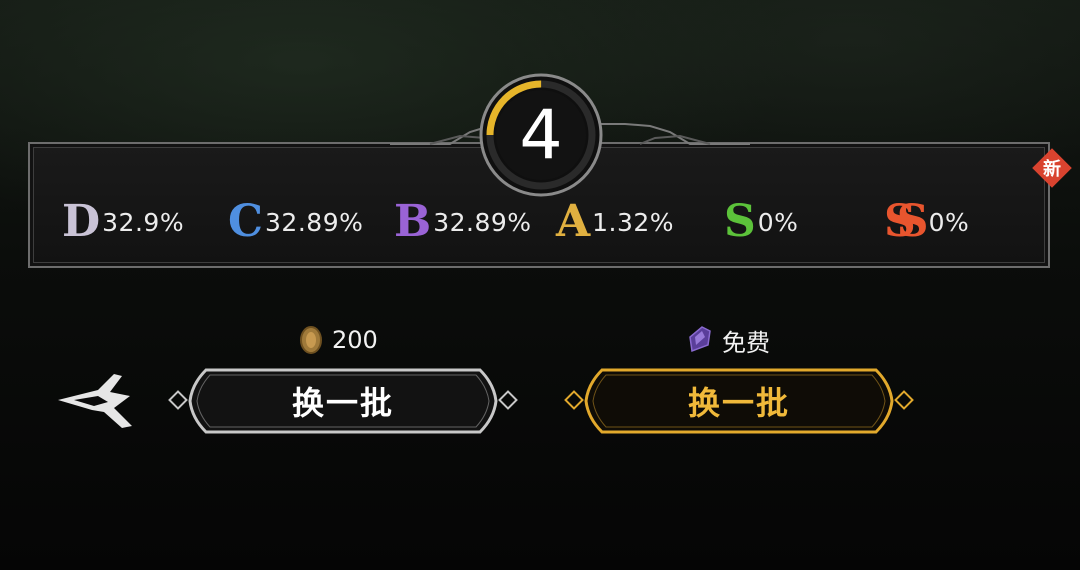 This screenshot has width=1080, height=570. Describe the element at coordinates (413, 221) in the screenshot. I see `grade-b-label: B` at that location.